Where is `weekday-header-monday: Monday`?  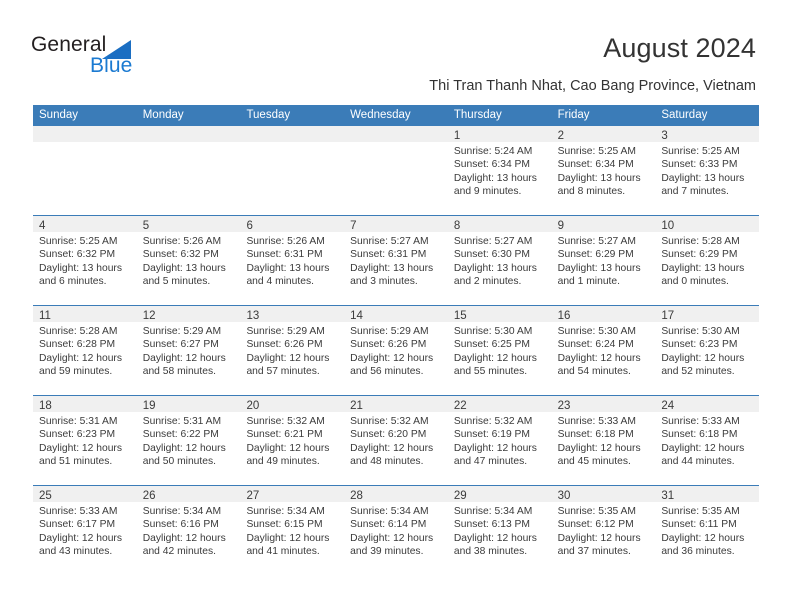 weekday-header-monday: Monday is located at coordinates (163, 115).